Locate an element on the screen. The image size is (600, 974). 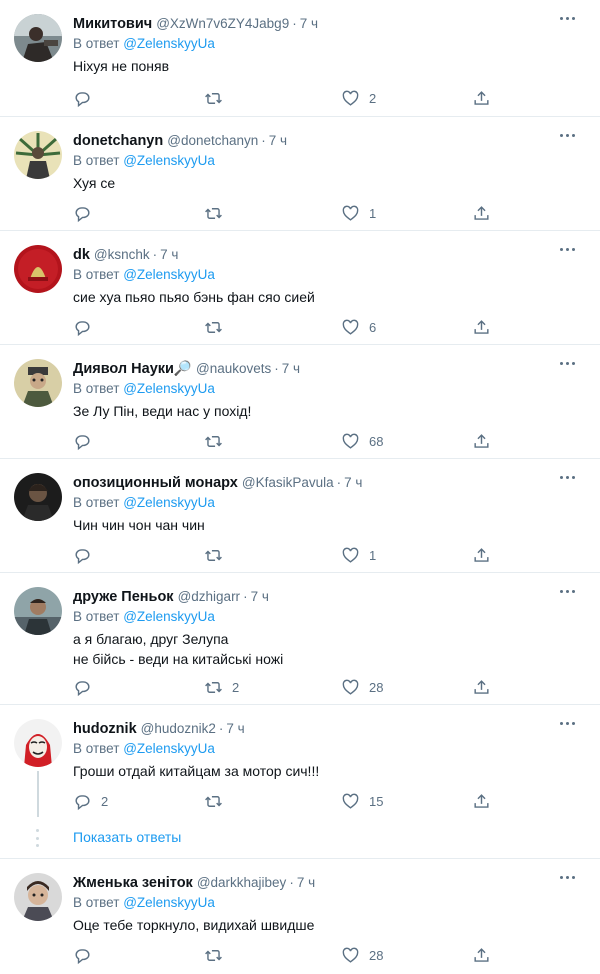
author-handle: @KfasikPavula is located at coordinates (288, 482).